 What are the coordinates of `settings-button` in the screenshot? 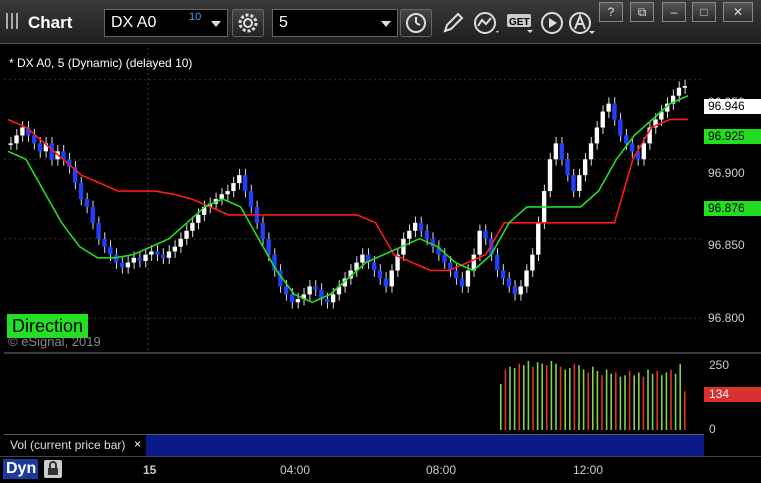 It's located at (248, 23).